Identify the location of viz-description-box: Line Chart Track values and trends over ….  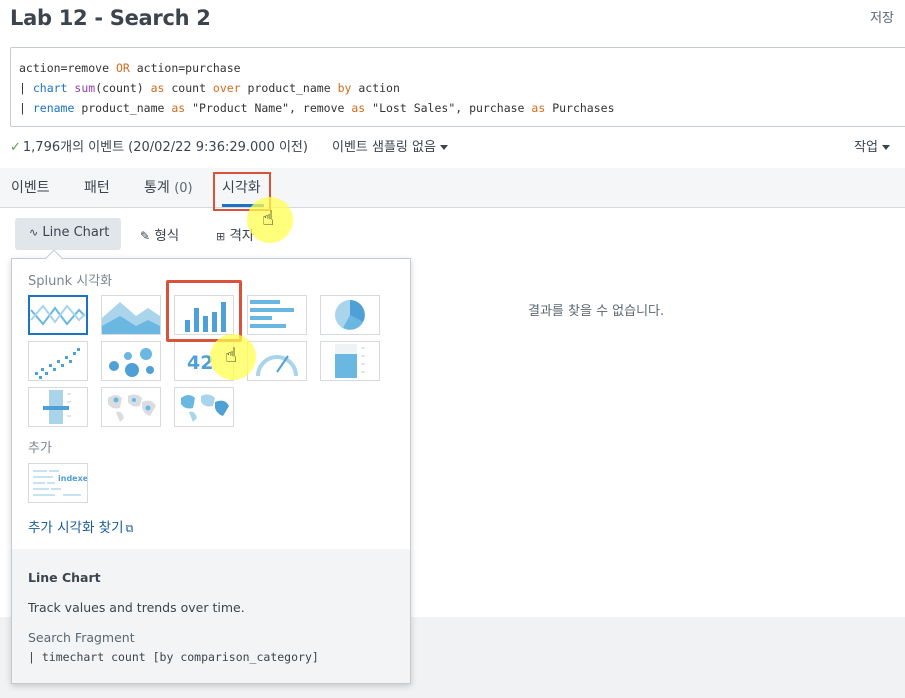
(211, 616).